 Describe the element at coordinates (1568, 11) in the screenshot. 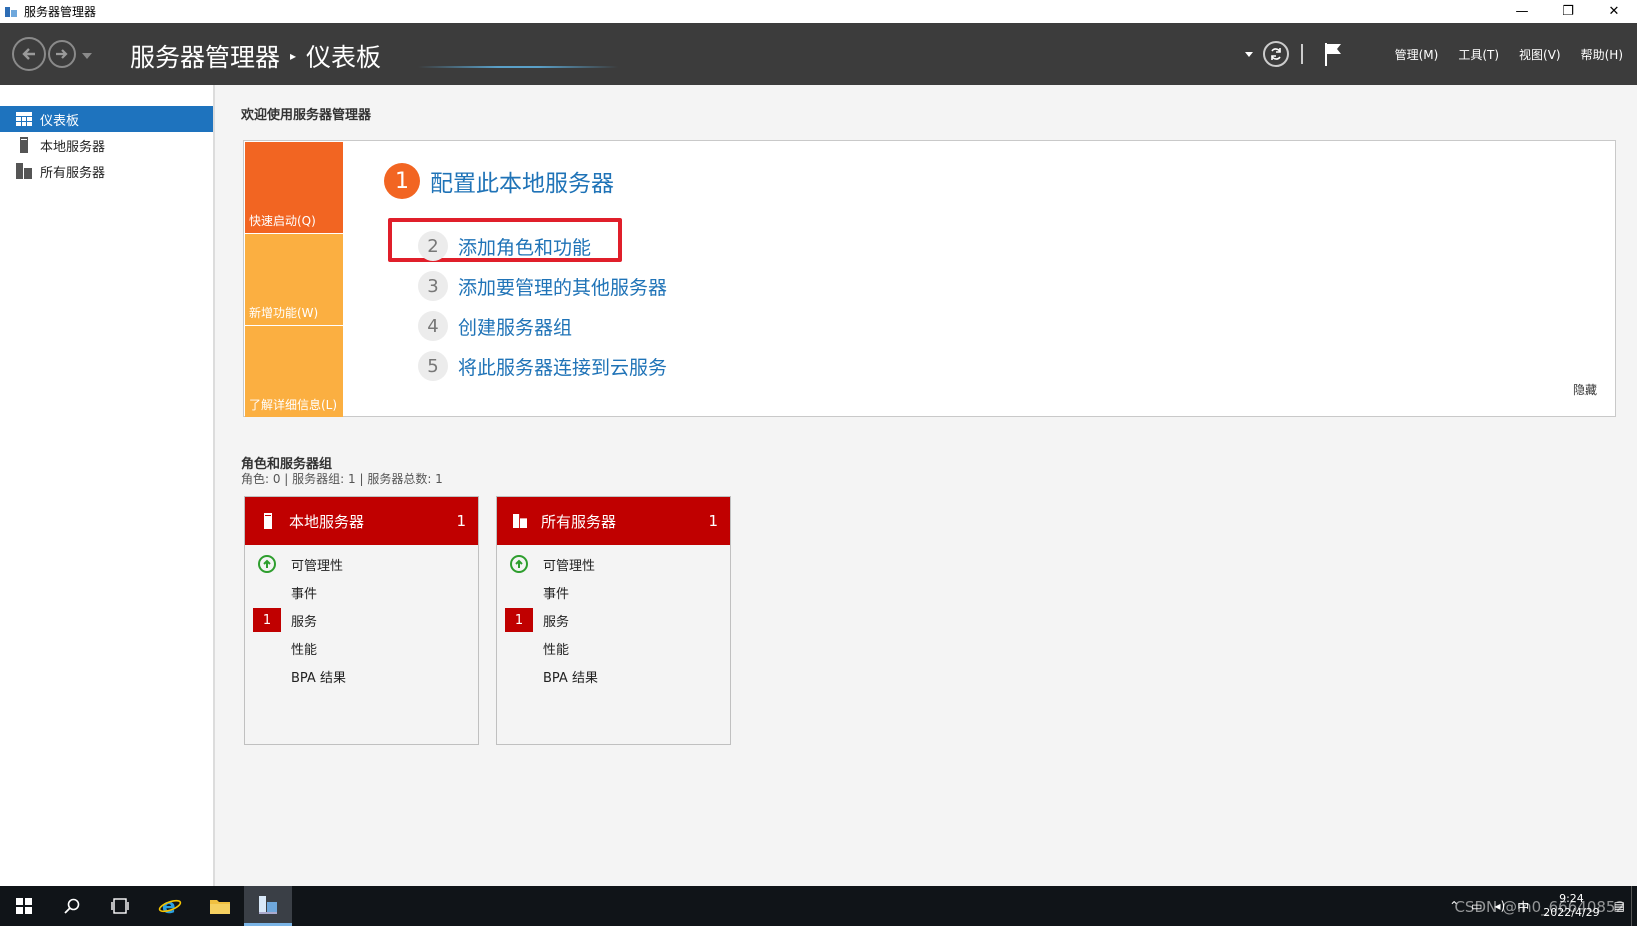

I see `restore-button: ❐` at that location.